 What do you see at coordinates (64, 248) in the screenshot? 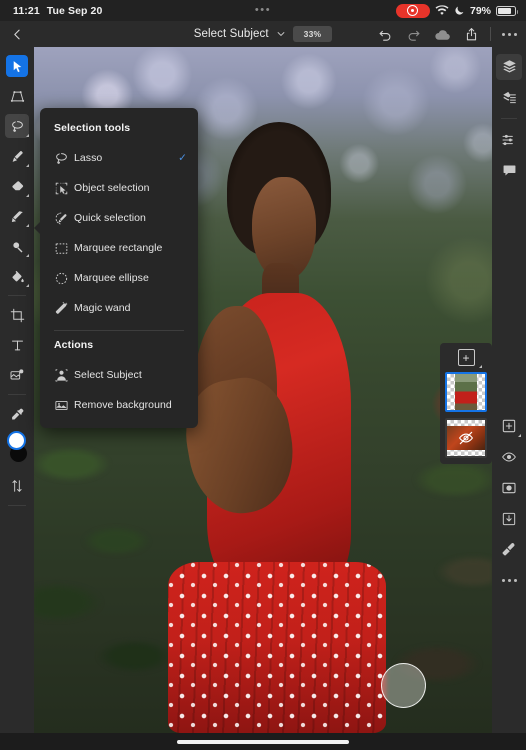
I see `marquee-rectangle-icon` at bounding box center [64, 248].